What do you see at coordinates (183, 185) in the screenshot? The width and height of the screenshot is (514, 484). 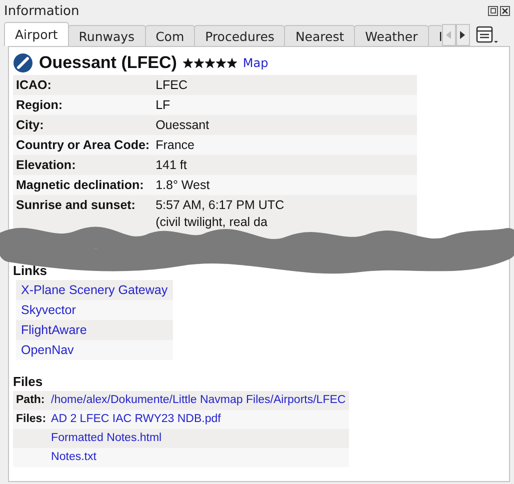 I see `detail-value: 1.8° West` at bounding box center [183, 185].